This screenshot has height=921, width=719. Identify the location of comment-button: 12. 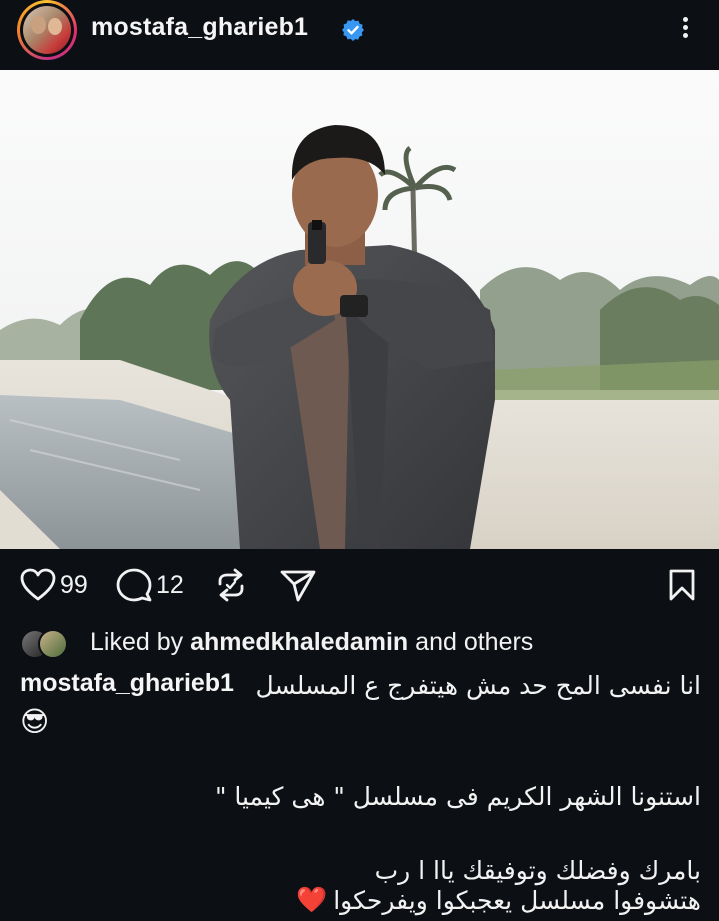
(150, 585).